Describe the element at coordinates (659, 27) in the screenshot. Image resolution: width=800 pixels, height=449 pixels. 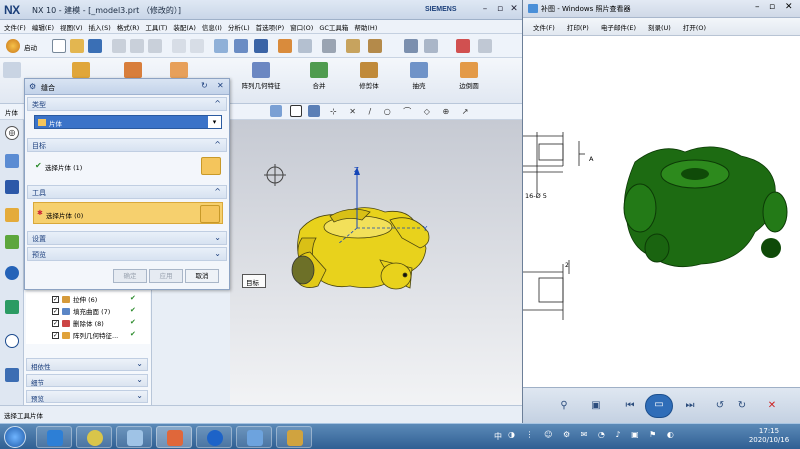
I see `pv-menu-burn: 刻录(U)` at that location.